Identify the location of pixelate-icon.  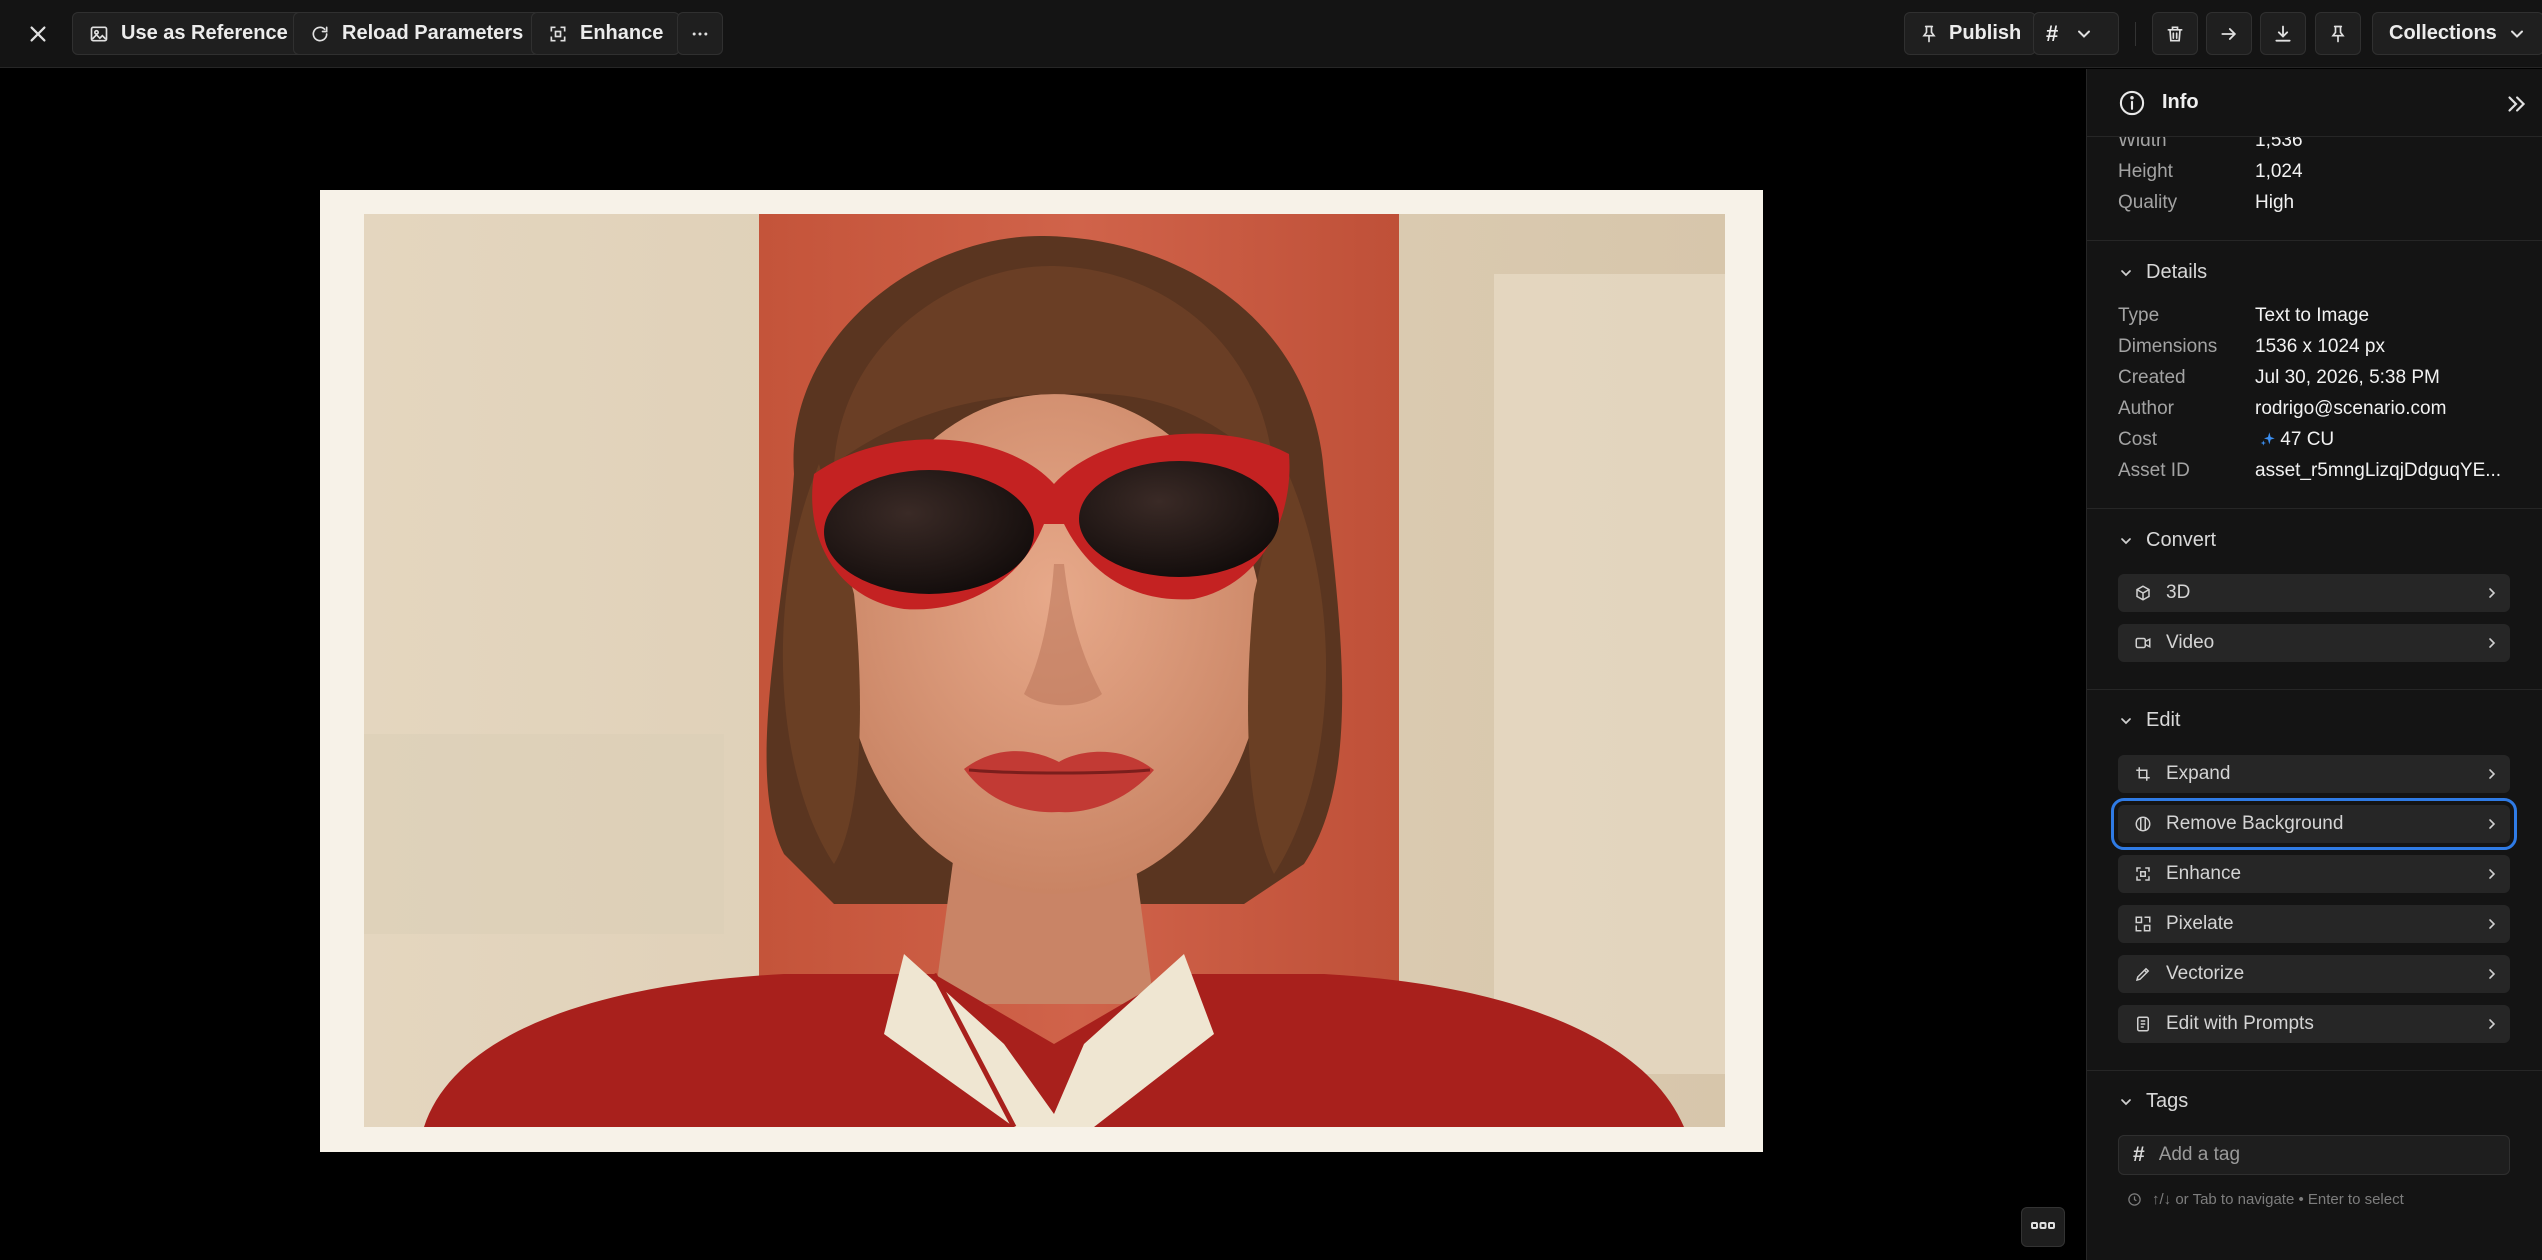
(2143, 924).